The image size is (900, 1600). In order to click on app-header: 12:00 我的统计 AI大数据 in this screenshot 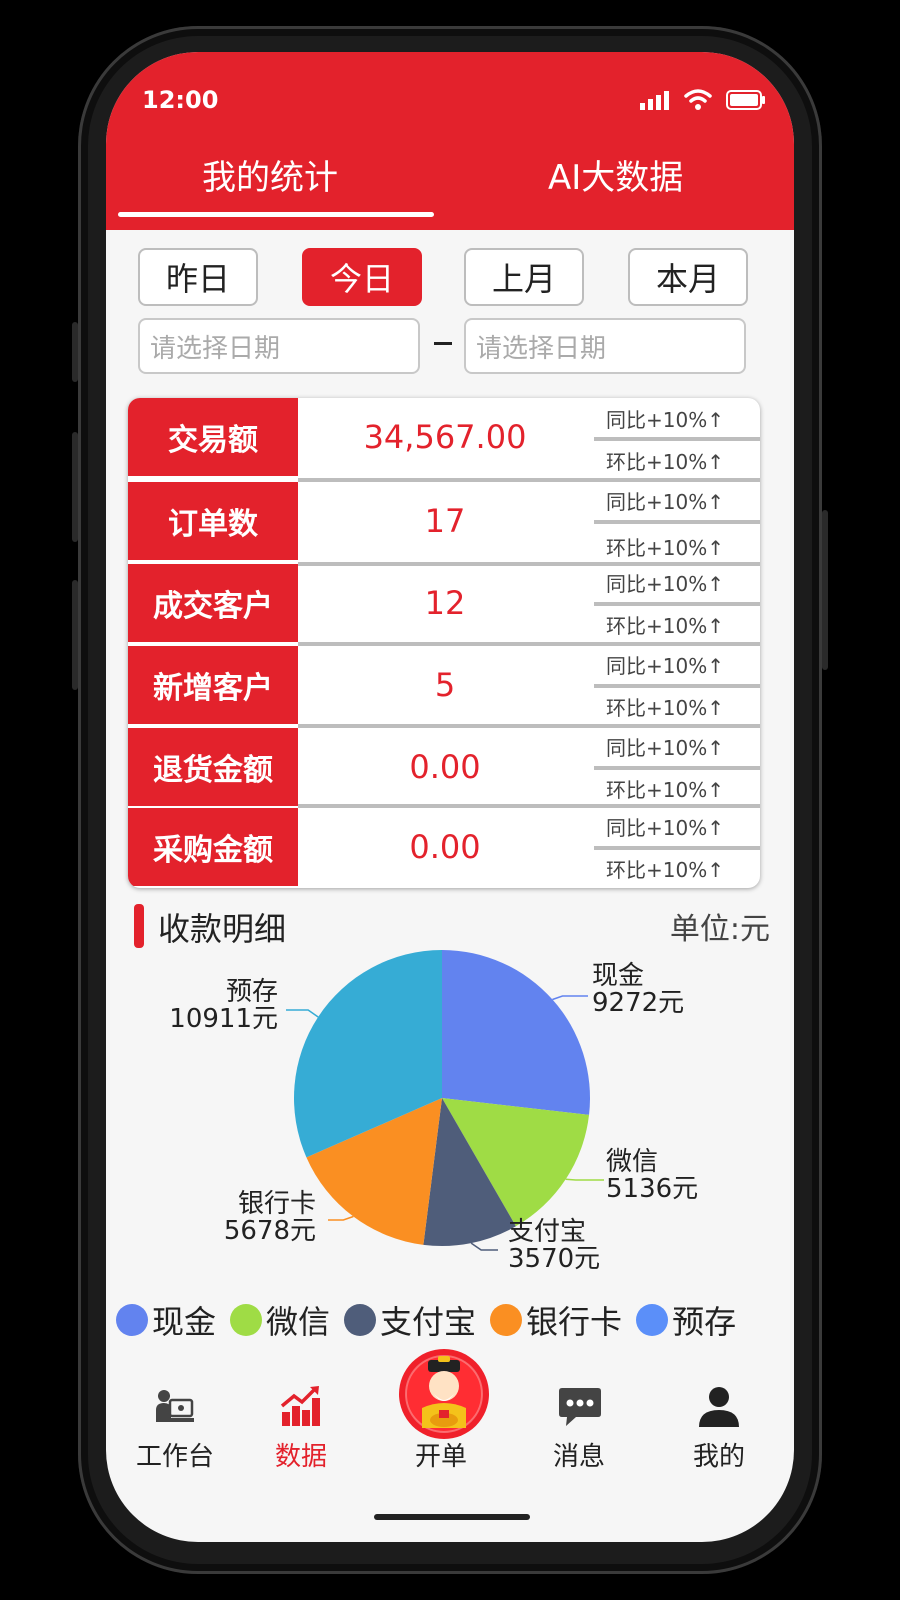, I will do `click(450, 141)`.